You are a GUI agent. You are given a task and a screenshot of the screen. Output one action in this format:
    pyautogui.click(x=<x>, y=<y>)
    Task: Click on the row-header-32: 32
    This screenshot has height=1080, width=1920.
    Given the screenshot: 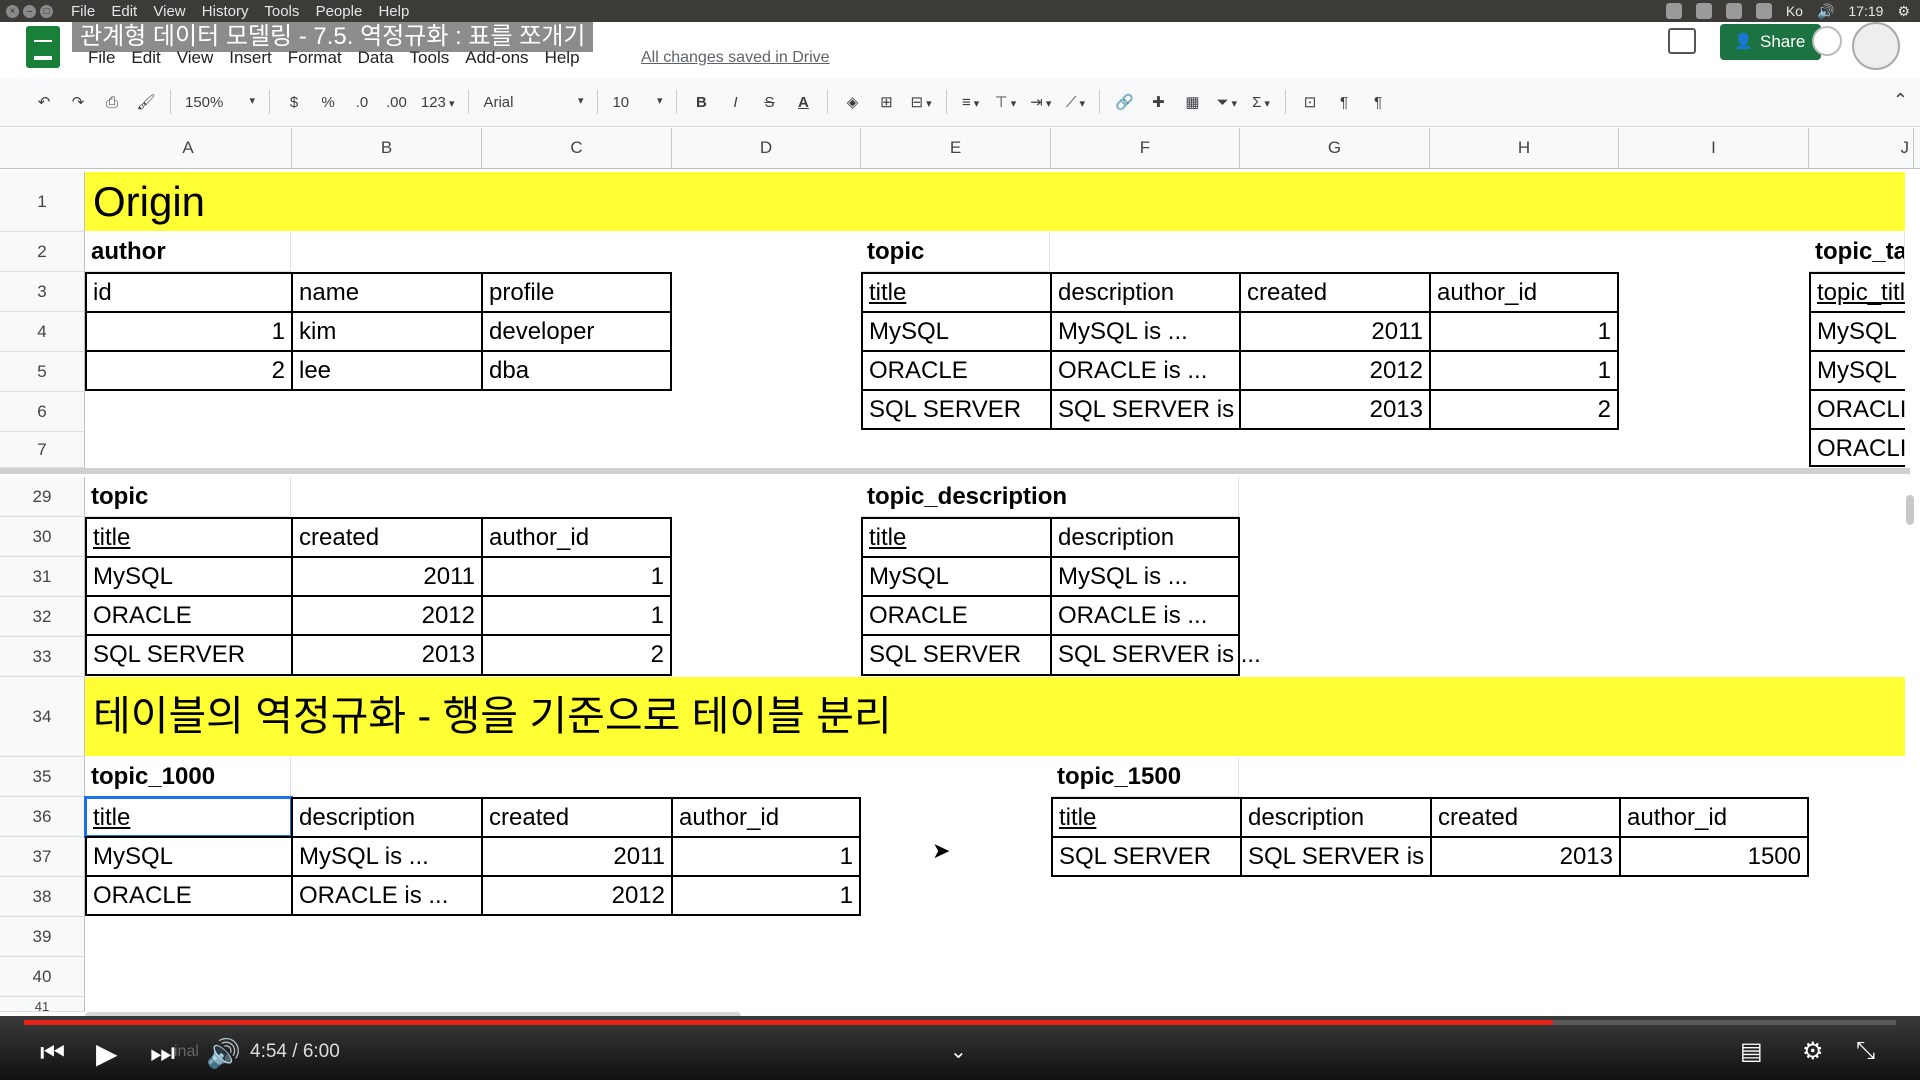 What is the action you would take?
    pyautogui.click(x=42, y=617)
    